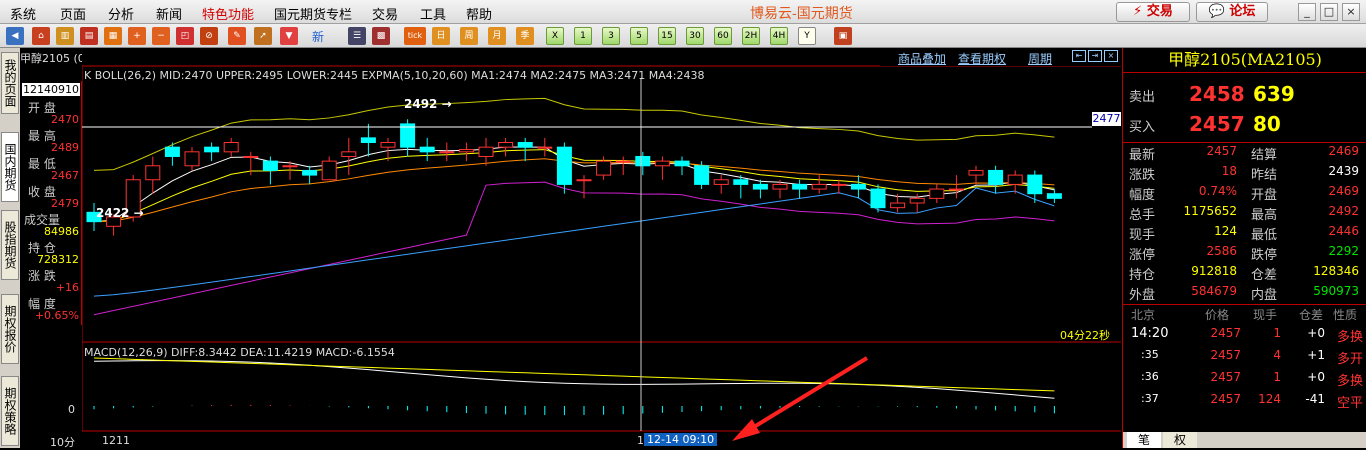  Describe the element at coordinates (41, 36) in the screenshot. I see `home-icon: ⌂` at that location.